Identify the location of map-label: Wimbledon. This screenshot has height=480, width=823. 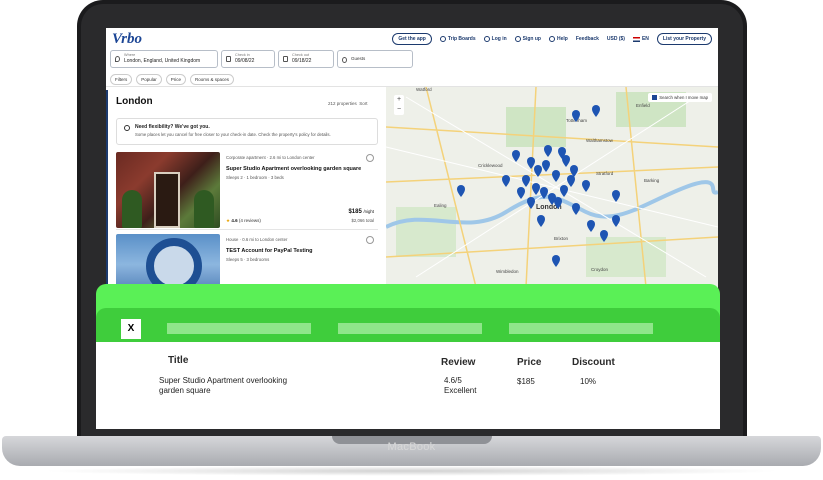
(507, 271).